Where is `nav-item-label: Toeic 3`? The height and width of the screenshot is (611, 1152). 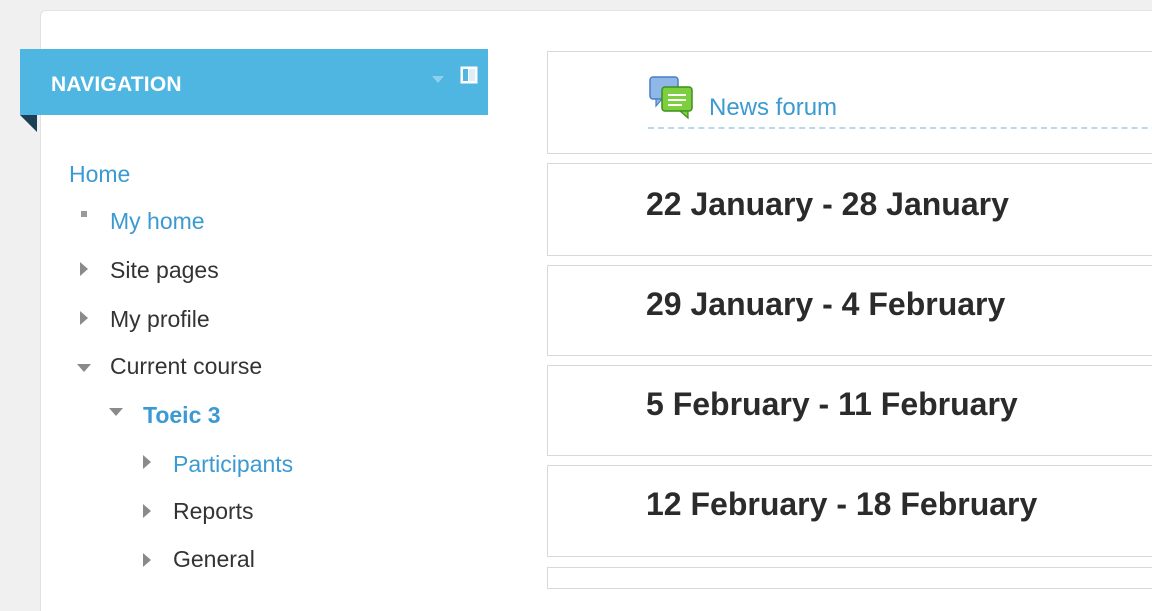 nav-item-label: Toeic 3 is located at coordinates (182, 415).